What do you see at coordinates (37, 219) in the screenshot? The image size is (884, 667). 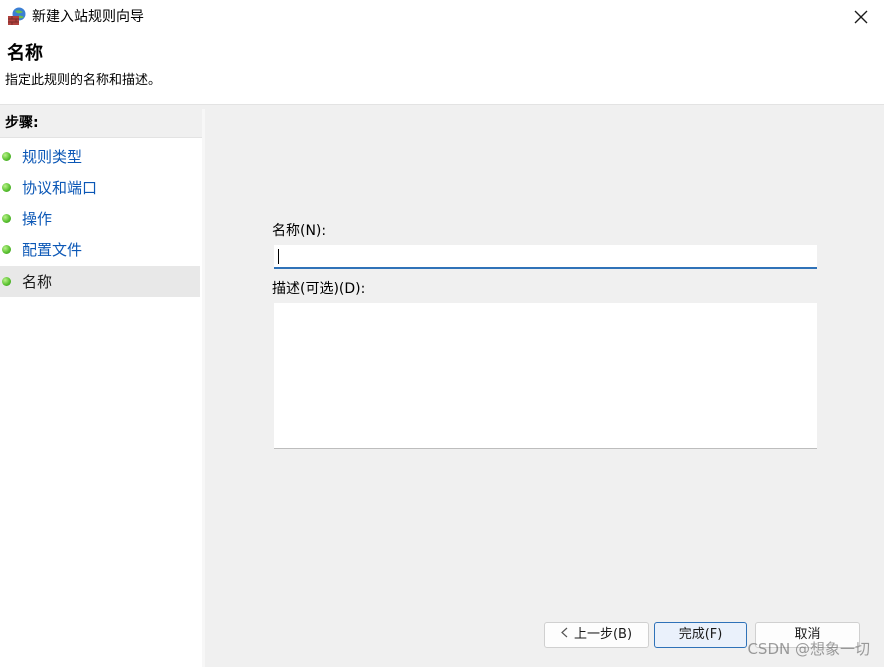 I see `step-label: 操作` at bounding box center [37, 219].